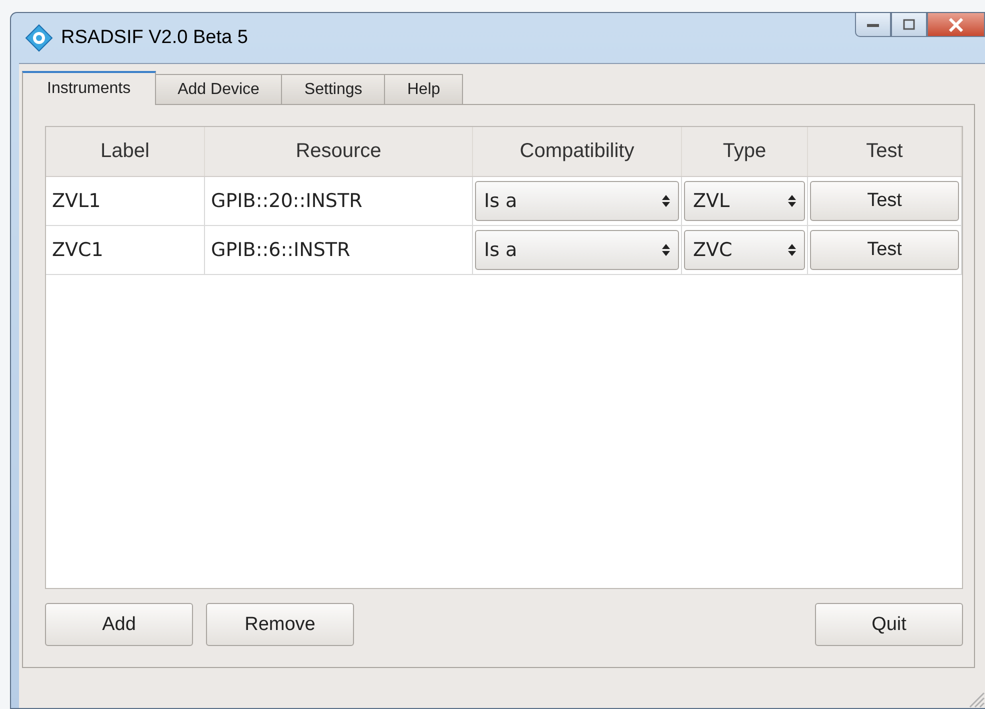 The height and width of the screenshot is (709, 985). Describe the element at coordinates (577, 151) in the screenshot. I see `column-header: Compatibility` at that location.